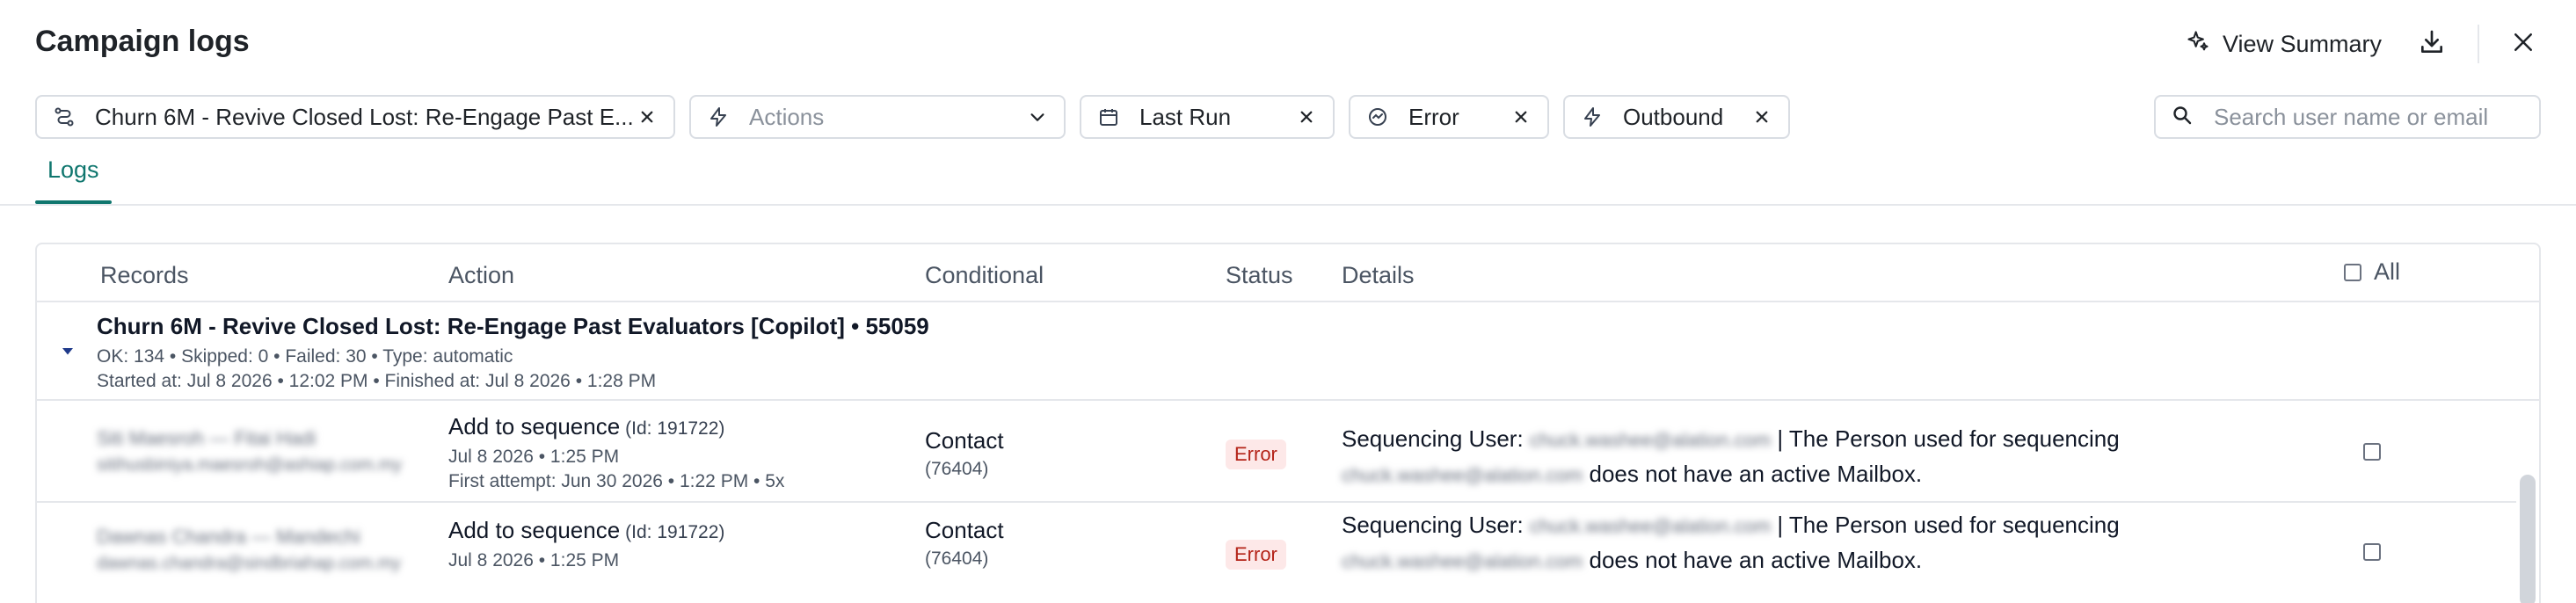 This screenshot has width=2576, height=603. What do you see at coordinates (1037, 116) in the screenshot?
I see `chevron-down-icon` at bounding box center [1037, 116].